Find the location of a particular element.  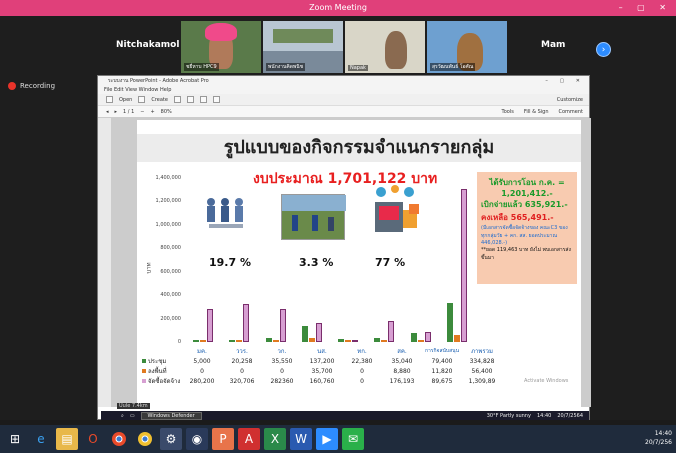

table-header: การกิจสนับสนุน is located at coordinates (441, 351).